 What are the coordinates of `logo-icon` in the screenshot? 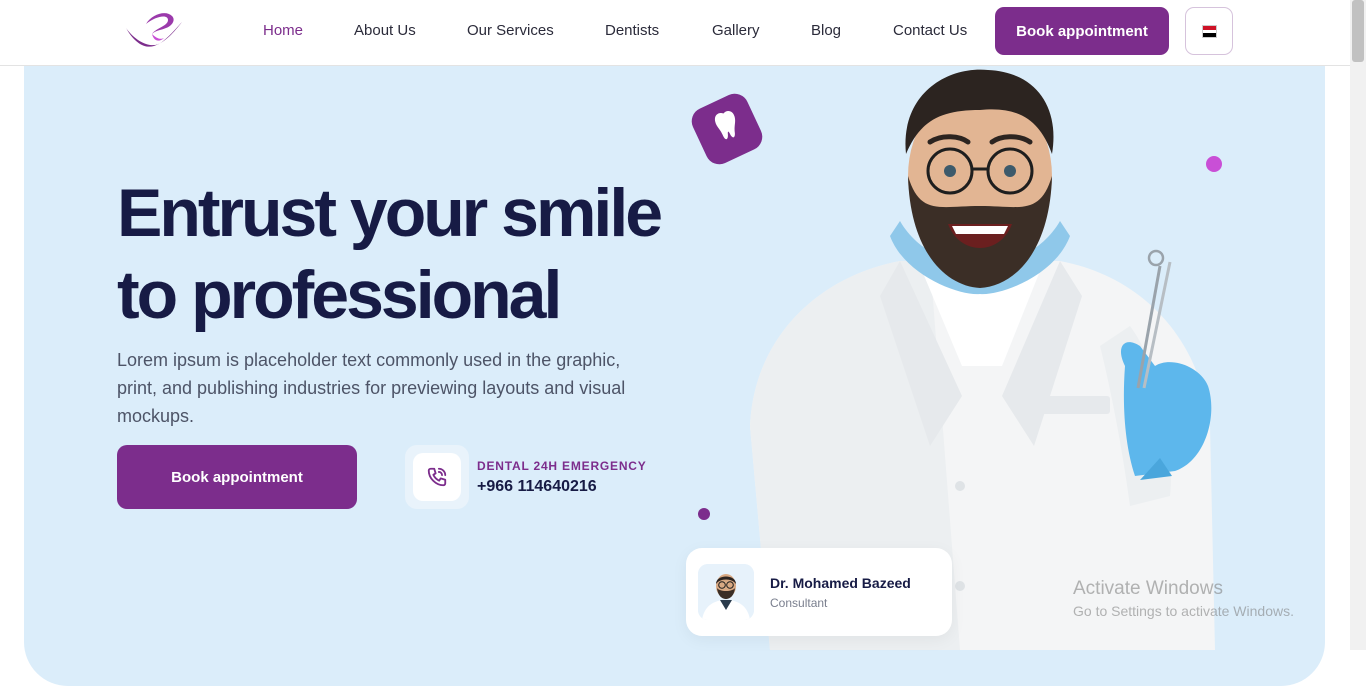 It's located at (154, 31).